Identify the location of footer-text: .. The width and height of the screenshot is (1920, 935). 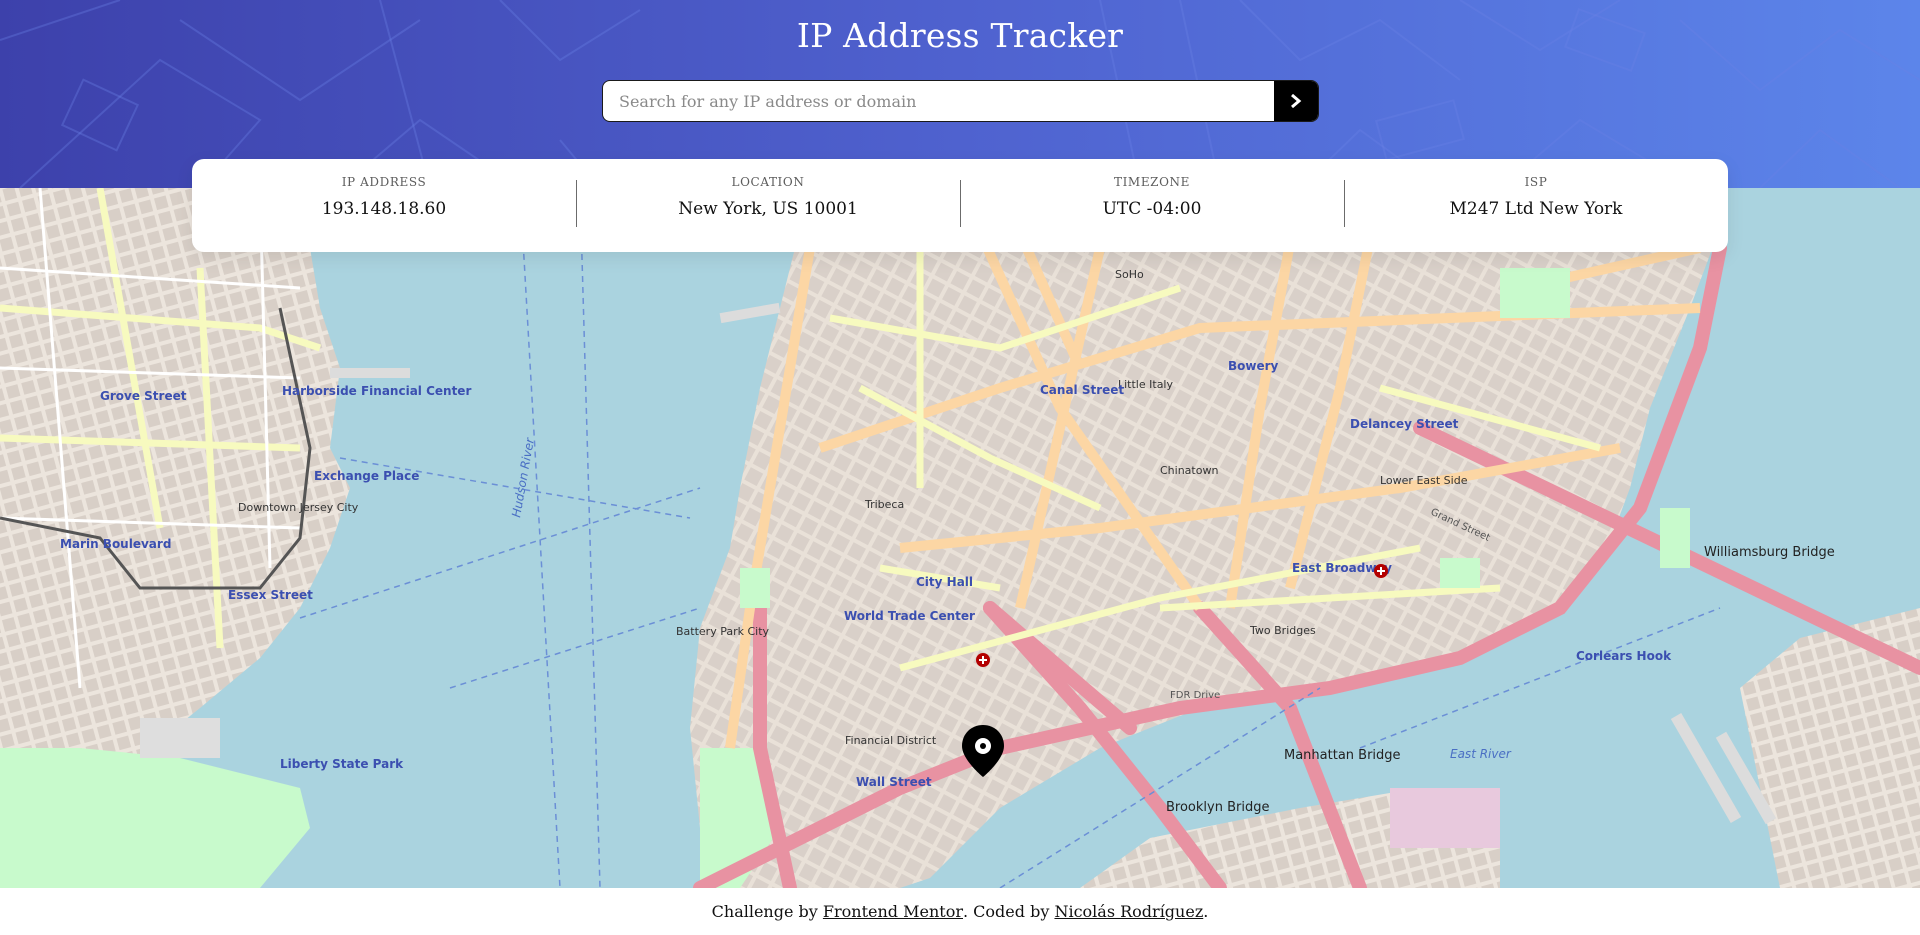
(1206, 911).